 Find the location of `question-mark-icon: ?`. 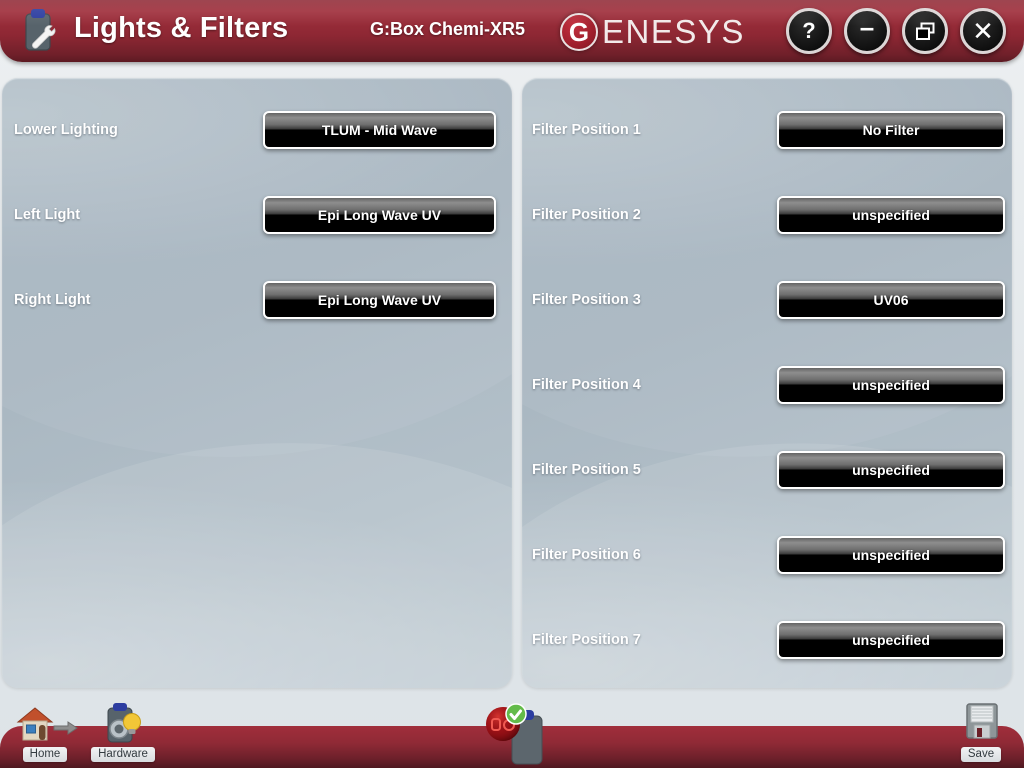

question-mark-icon: ? is located at coordinates (809, 30).